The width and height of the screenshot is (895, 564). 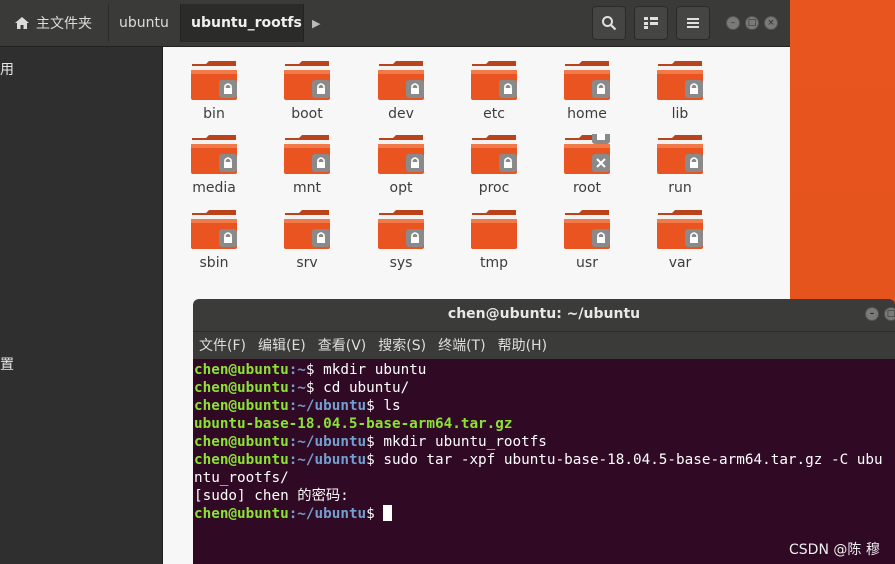 What do you see at coordinates (401, 188) in the screenshot?
I see `folder-label: opt` at bounding box center [401, 188].